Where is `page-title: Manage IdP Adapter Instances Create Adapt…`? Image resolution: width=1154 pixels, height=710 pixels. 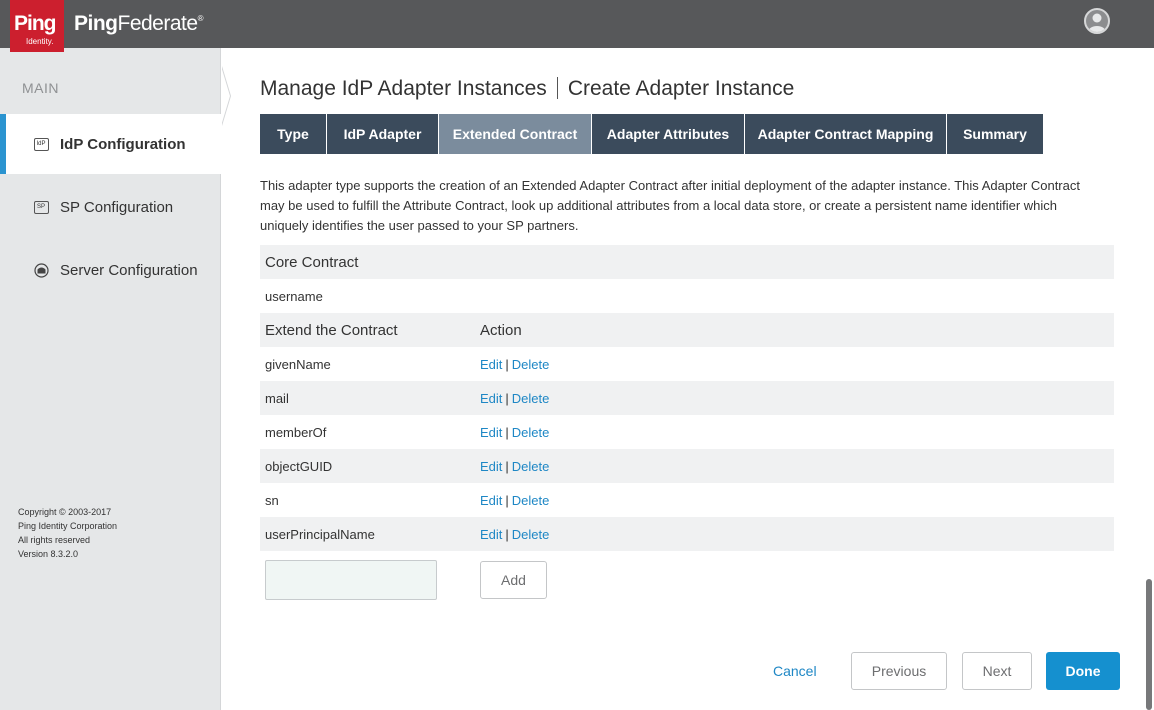
page-title: Manage IdP Adapter Instances Create Adapt… is located at coordinates (527, 89).